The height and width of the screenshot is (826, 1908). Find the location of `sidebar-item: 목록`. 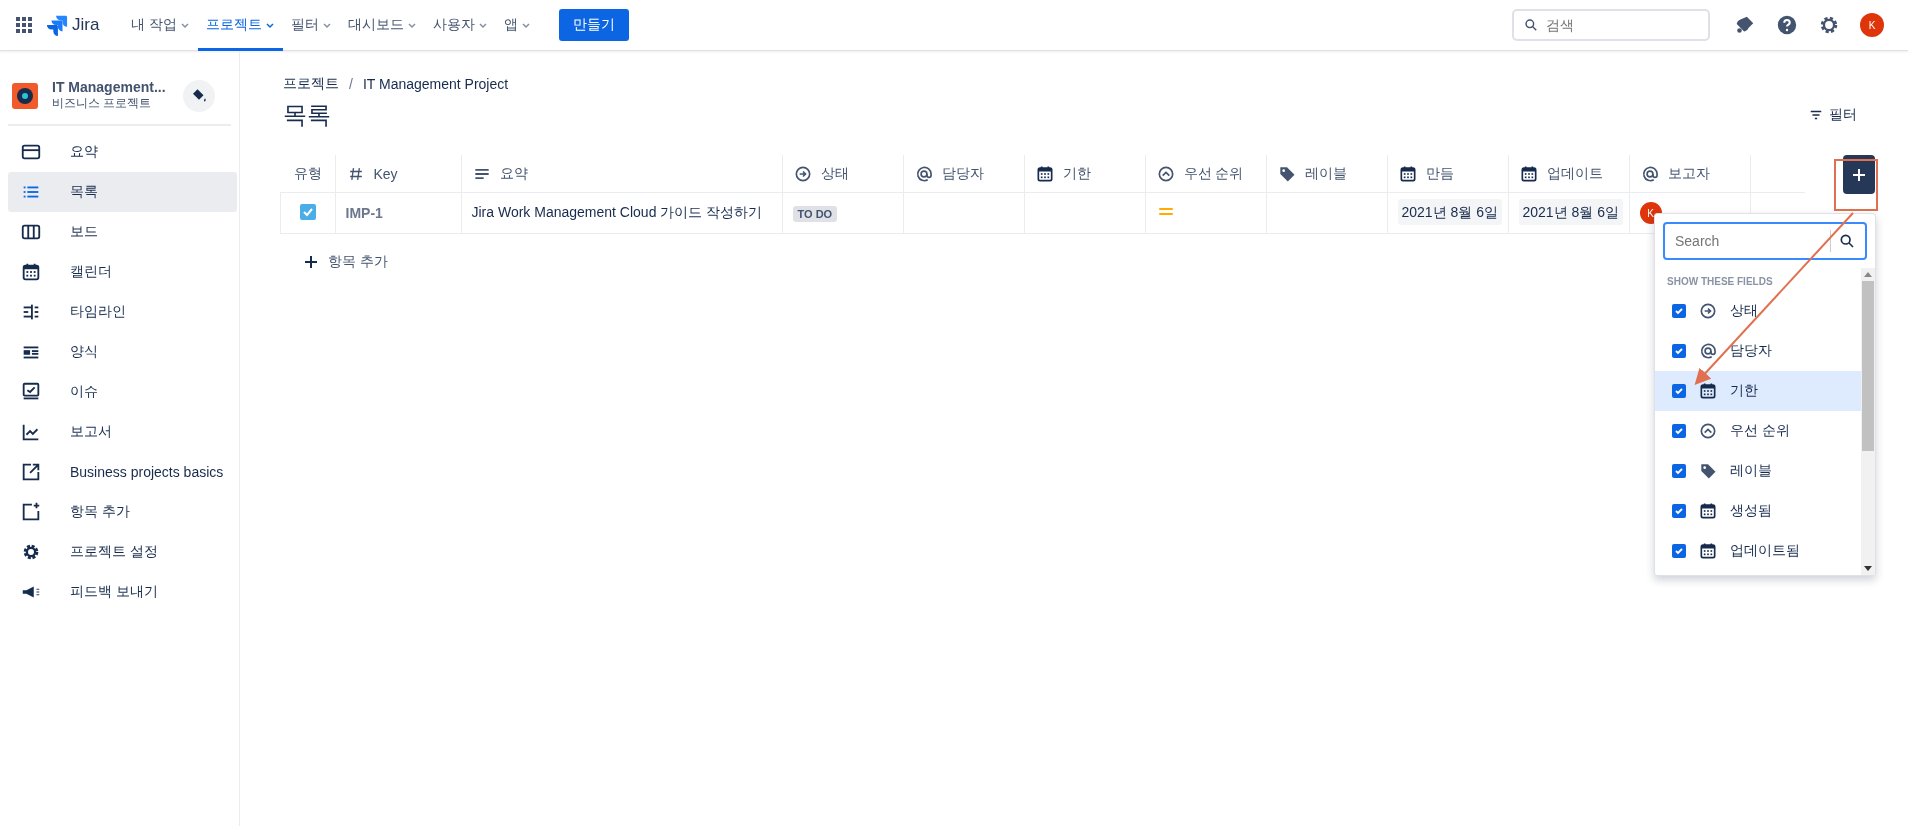

sidebar-item: 목록 is located at coordinates (122, 192).